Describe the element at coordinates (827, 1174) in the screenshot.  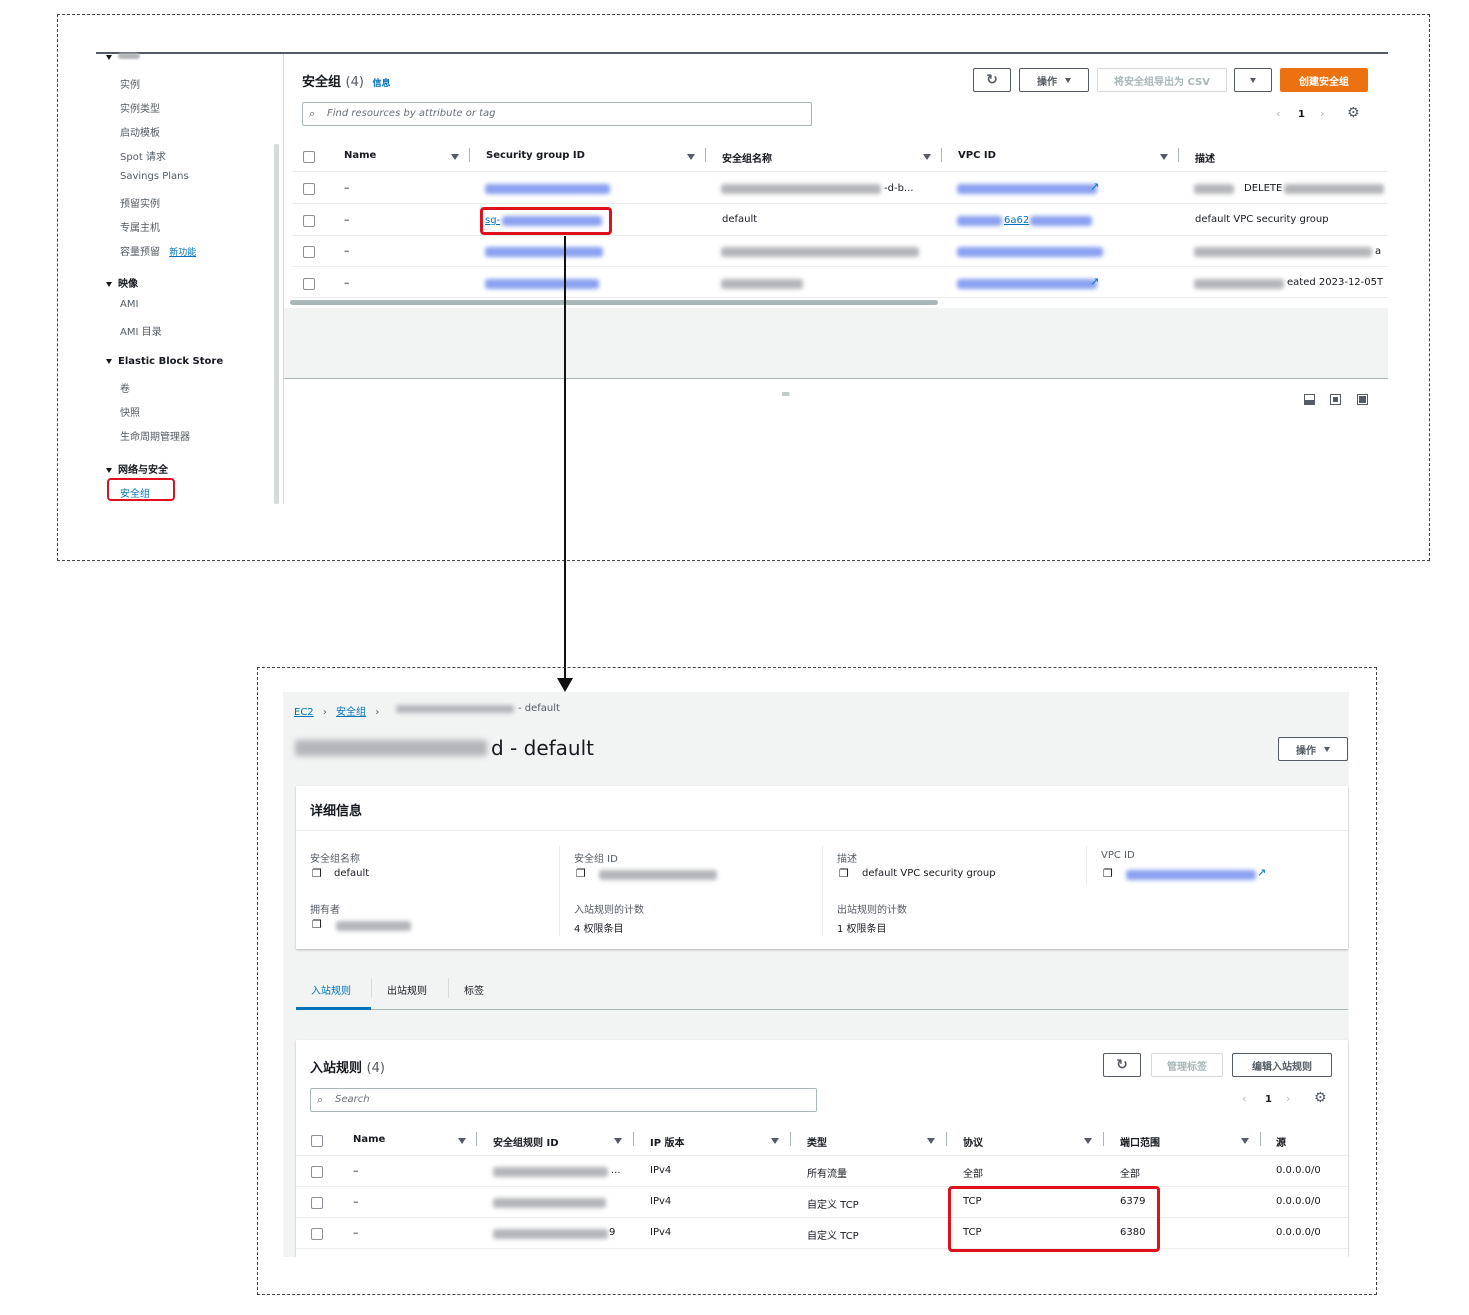
I see `row-type: 所有流量` at that location.